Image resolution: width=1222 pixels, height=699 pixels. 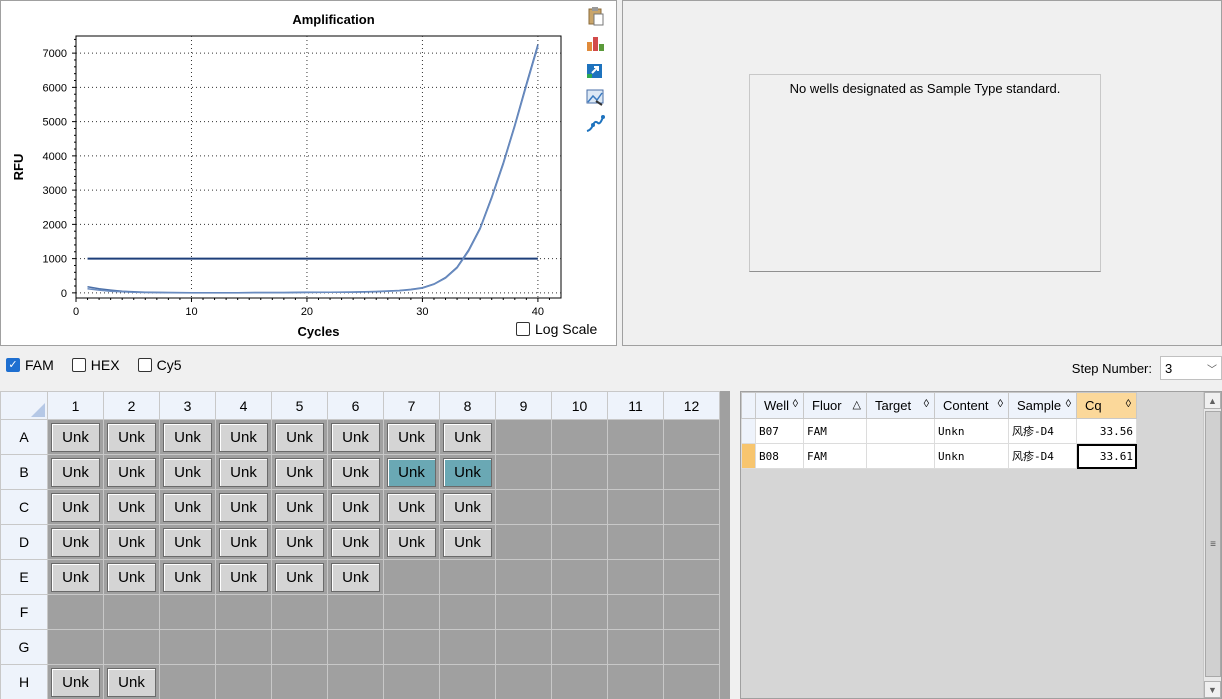 I want to click on results-cell-fluor: FAM, so click(x=835, y=456).